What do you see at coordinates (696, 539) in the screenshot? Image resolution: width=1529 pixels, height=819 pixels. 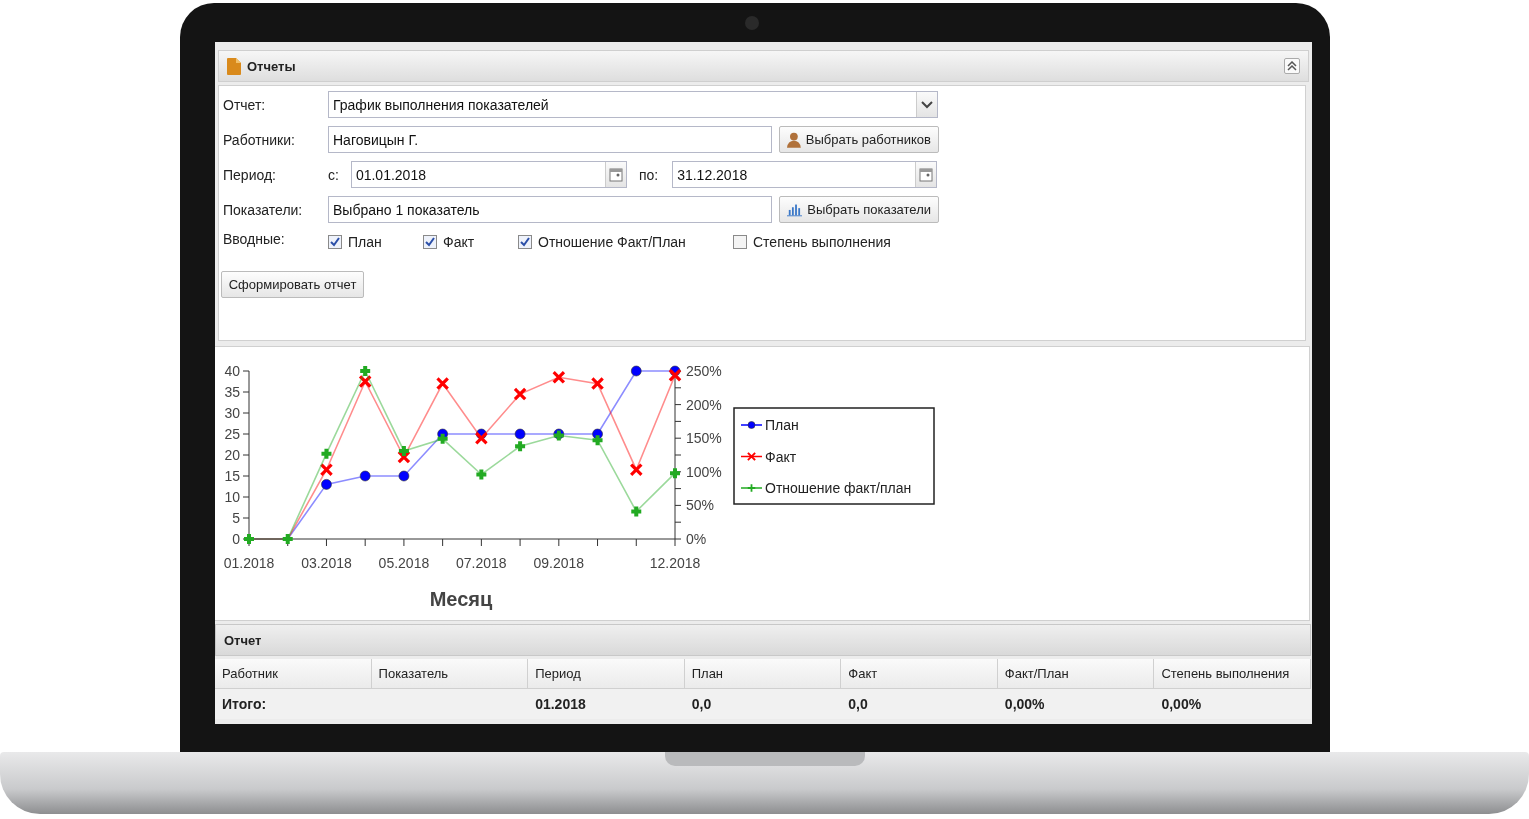 I see `axis-tick-label: 0%` at bounding box center [696, 539].